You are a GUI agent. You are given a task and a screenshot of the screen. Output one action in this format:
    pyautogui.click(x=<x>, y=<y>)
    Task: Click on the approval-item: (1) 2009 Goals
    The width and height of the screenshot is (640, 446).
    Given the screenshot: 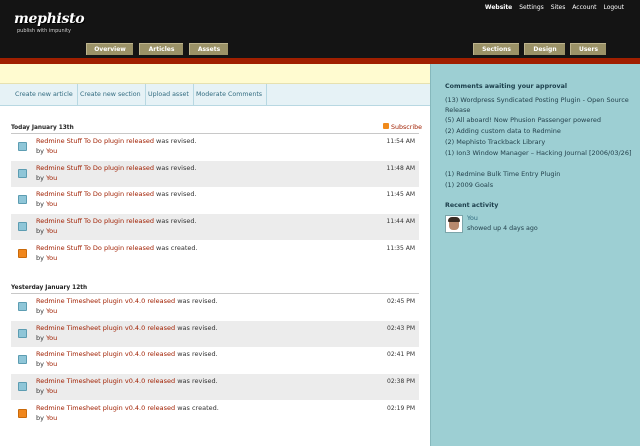 What is the action you would take?
    pyautogui.click(x=540, y=186)
    